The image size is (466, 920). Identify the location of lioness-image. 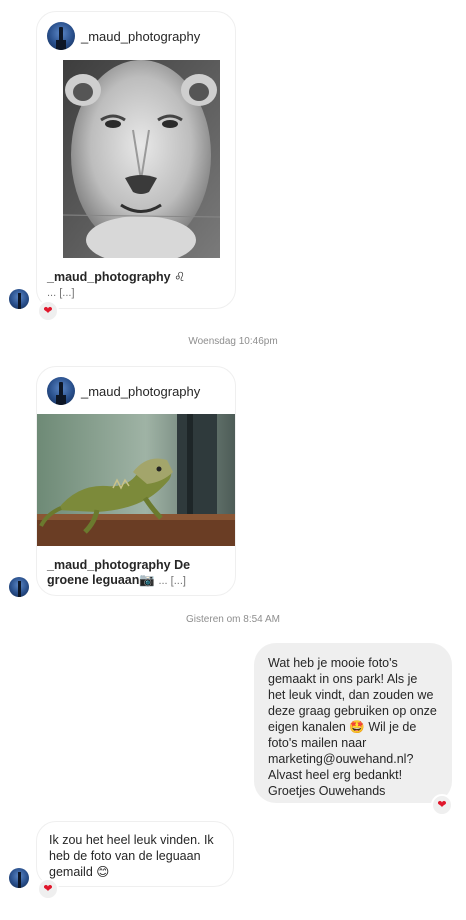
(141, 159).